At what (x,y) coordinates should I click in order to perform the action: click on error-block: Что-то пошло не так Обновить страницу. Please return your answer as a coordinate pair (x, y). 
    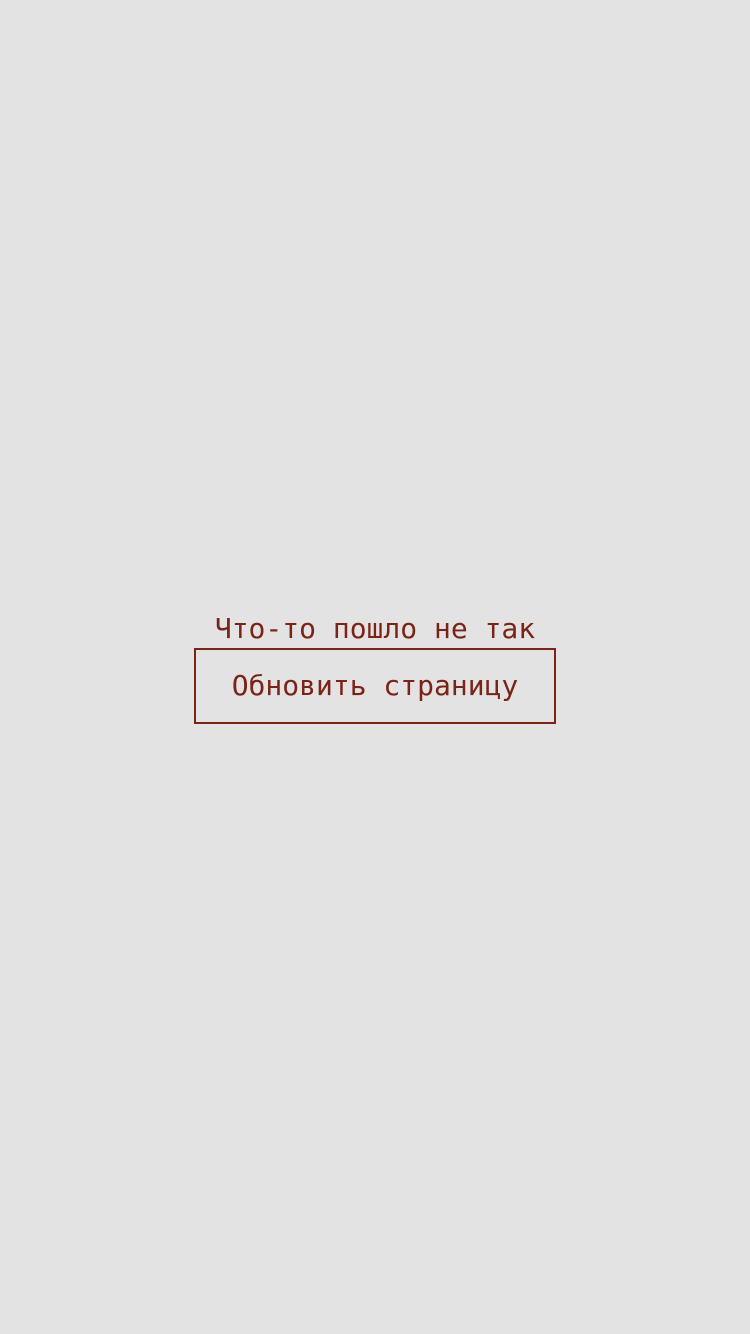
    Looking at the image, I should click on (375, 667).